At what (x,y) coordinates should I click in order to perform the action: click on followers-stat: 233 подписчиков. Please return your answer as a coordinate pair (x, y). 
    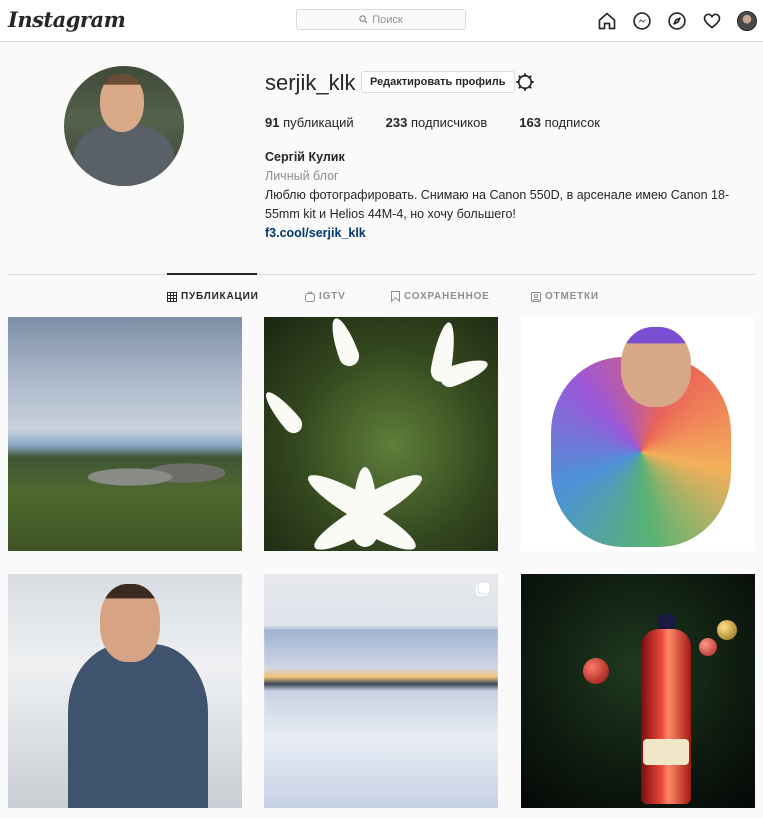
    Looking at the image, I should click on (437, 122).